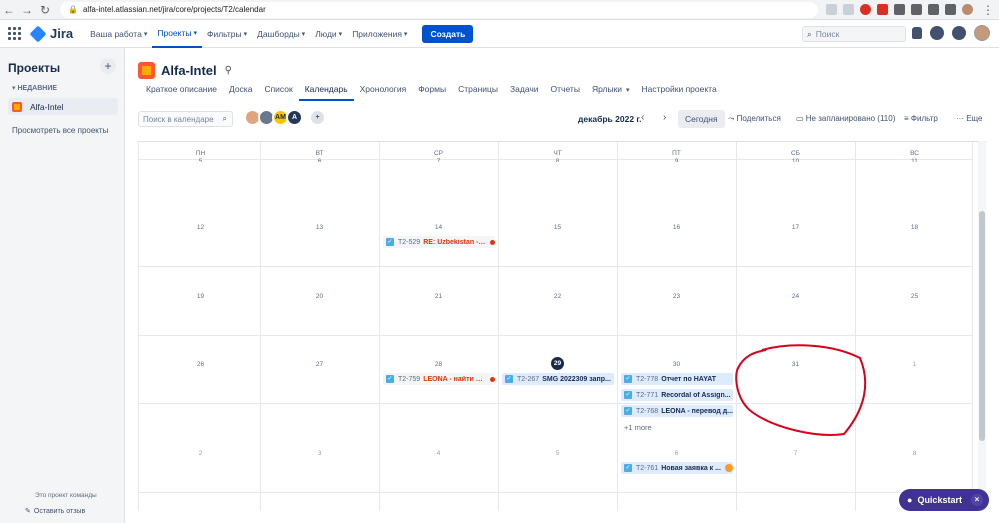  Describe the element at coordinates (185, 119) in the screenshot. I see `calendar-search-input: Поиск в календаре ⌕` at that location.